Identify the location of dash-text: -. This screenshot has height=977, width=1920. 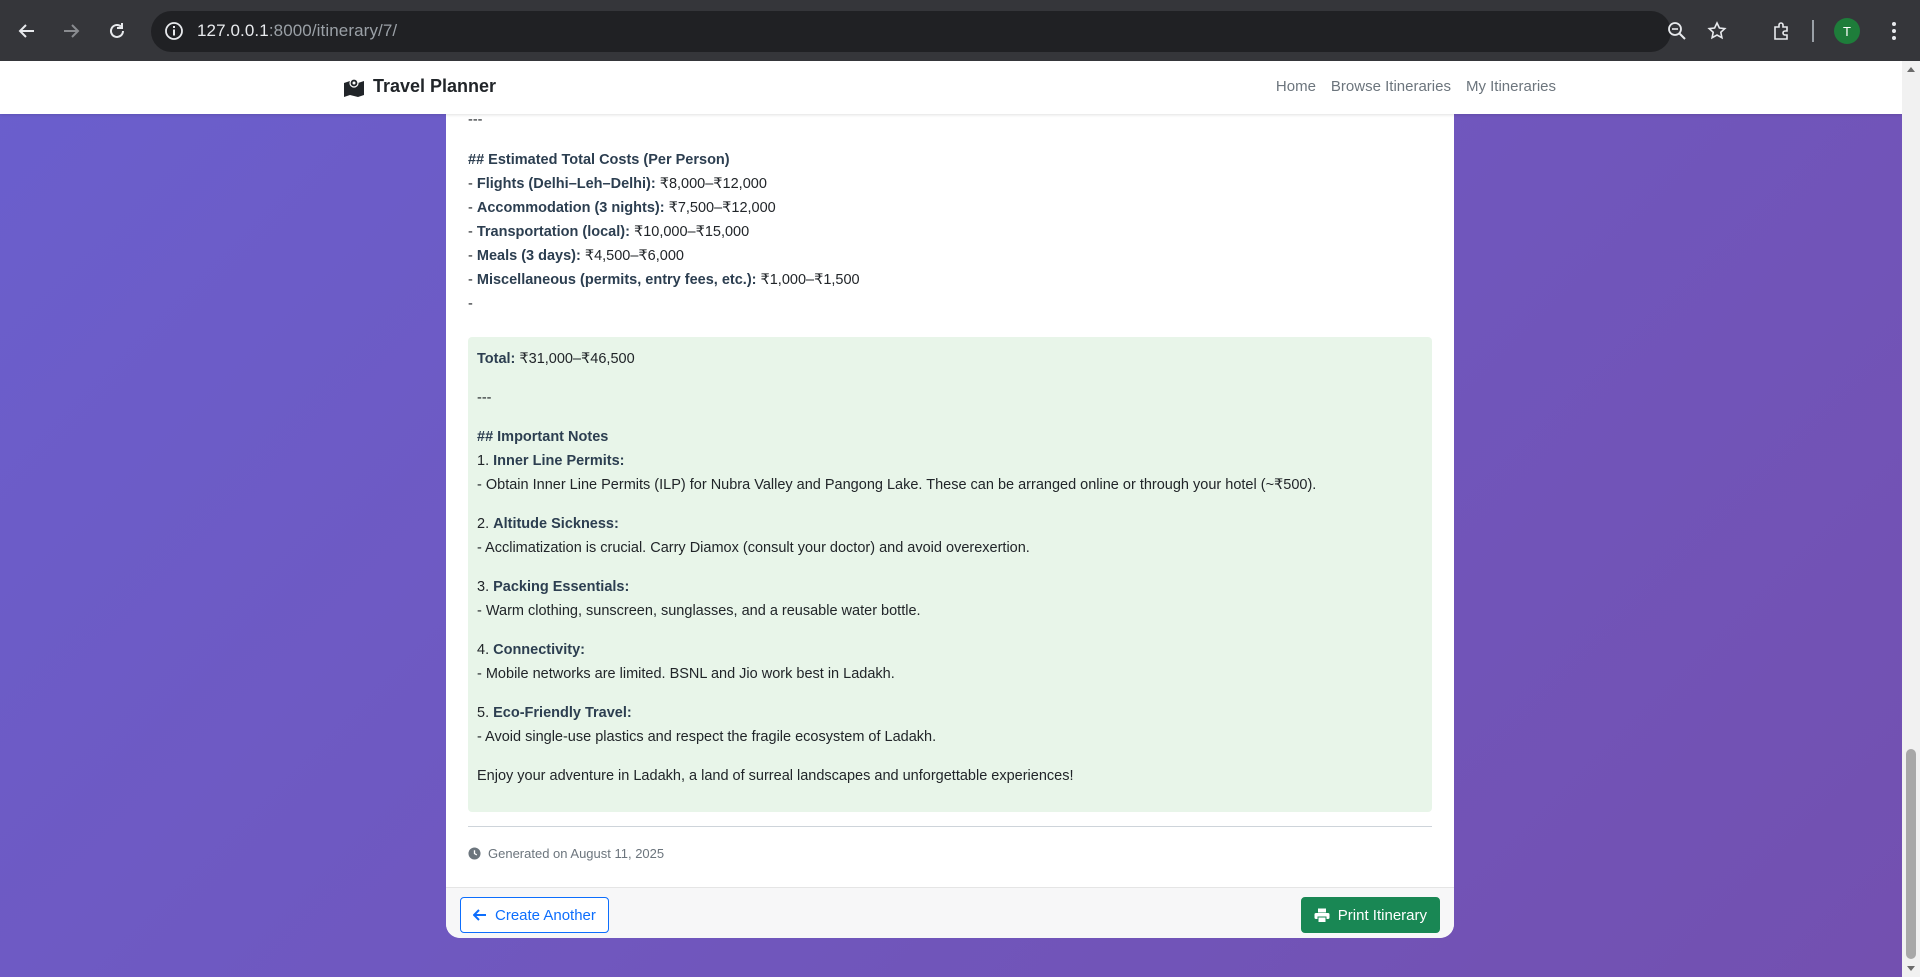
(470, 304).